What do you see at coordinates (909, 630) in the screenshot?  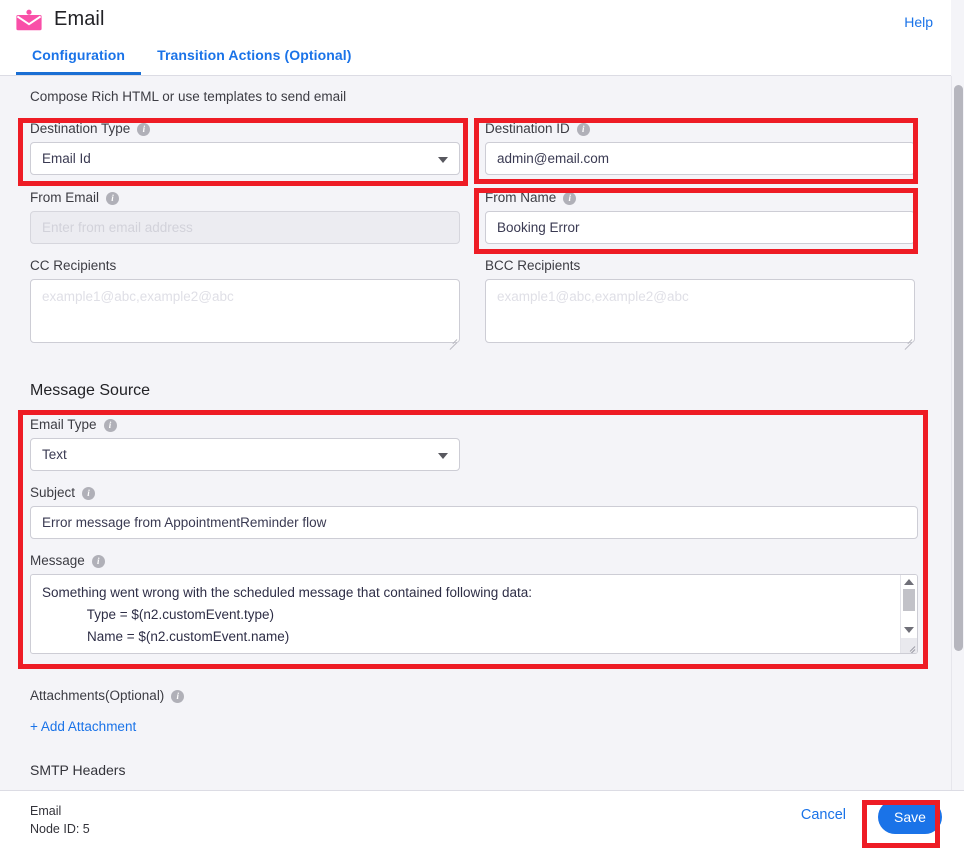 I see `scroll-down-arrow-icon` at bounding box center [909, 630].